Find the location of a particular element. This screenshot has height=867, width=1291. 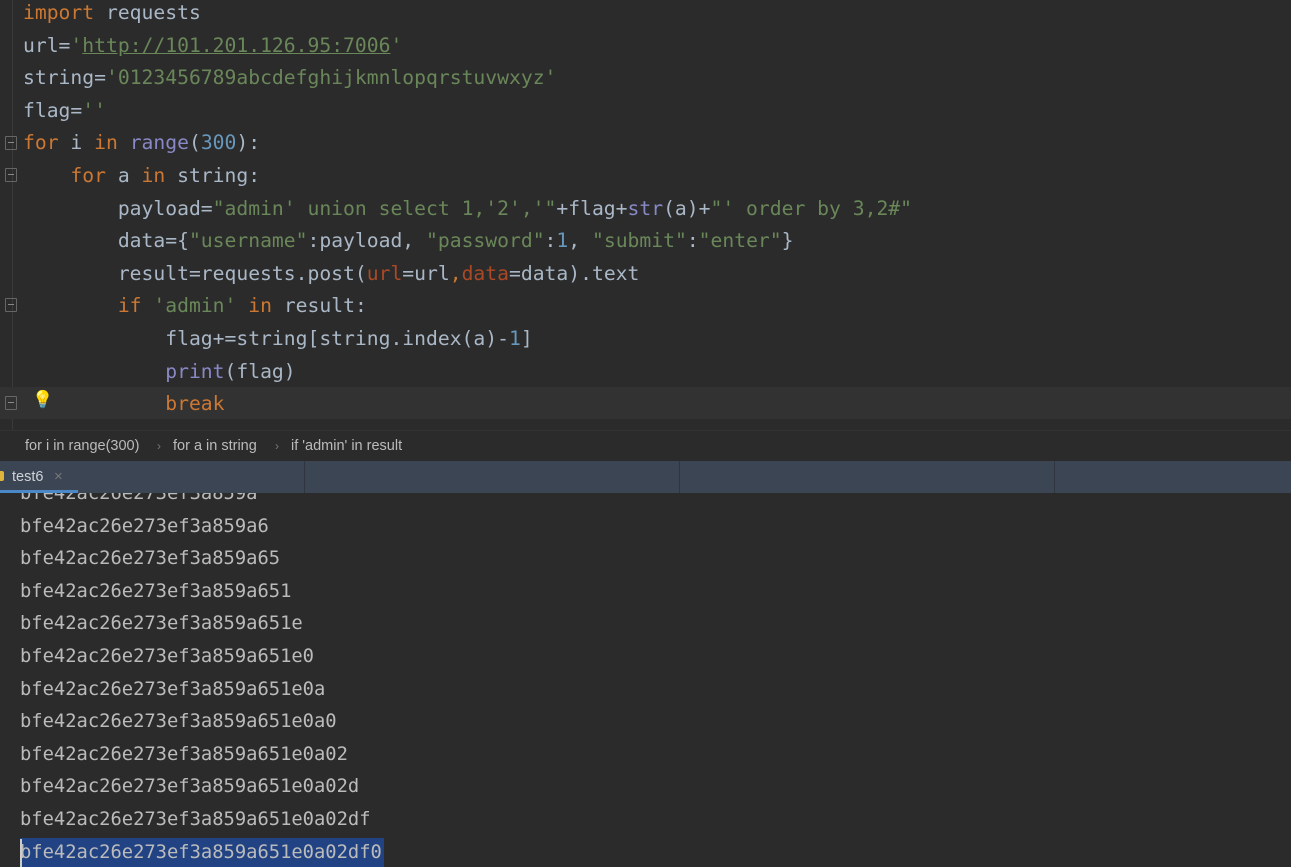

code-line: break is located at coordinates (124, 404).